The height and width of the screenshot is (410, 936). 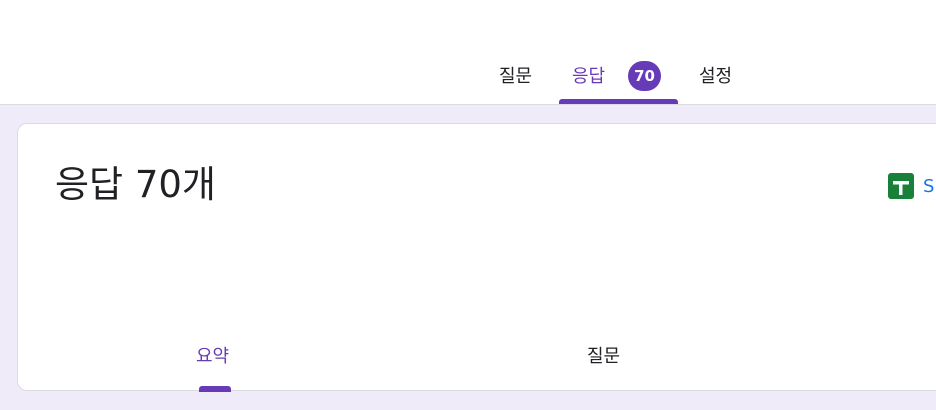 What do you see at coordinates (644, 76) in the screenshot?
I see `response-count-badge: 70` at bounding box center [644, 76].